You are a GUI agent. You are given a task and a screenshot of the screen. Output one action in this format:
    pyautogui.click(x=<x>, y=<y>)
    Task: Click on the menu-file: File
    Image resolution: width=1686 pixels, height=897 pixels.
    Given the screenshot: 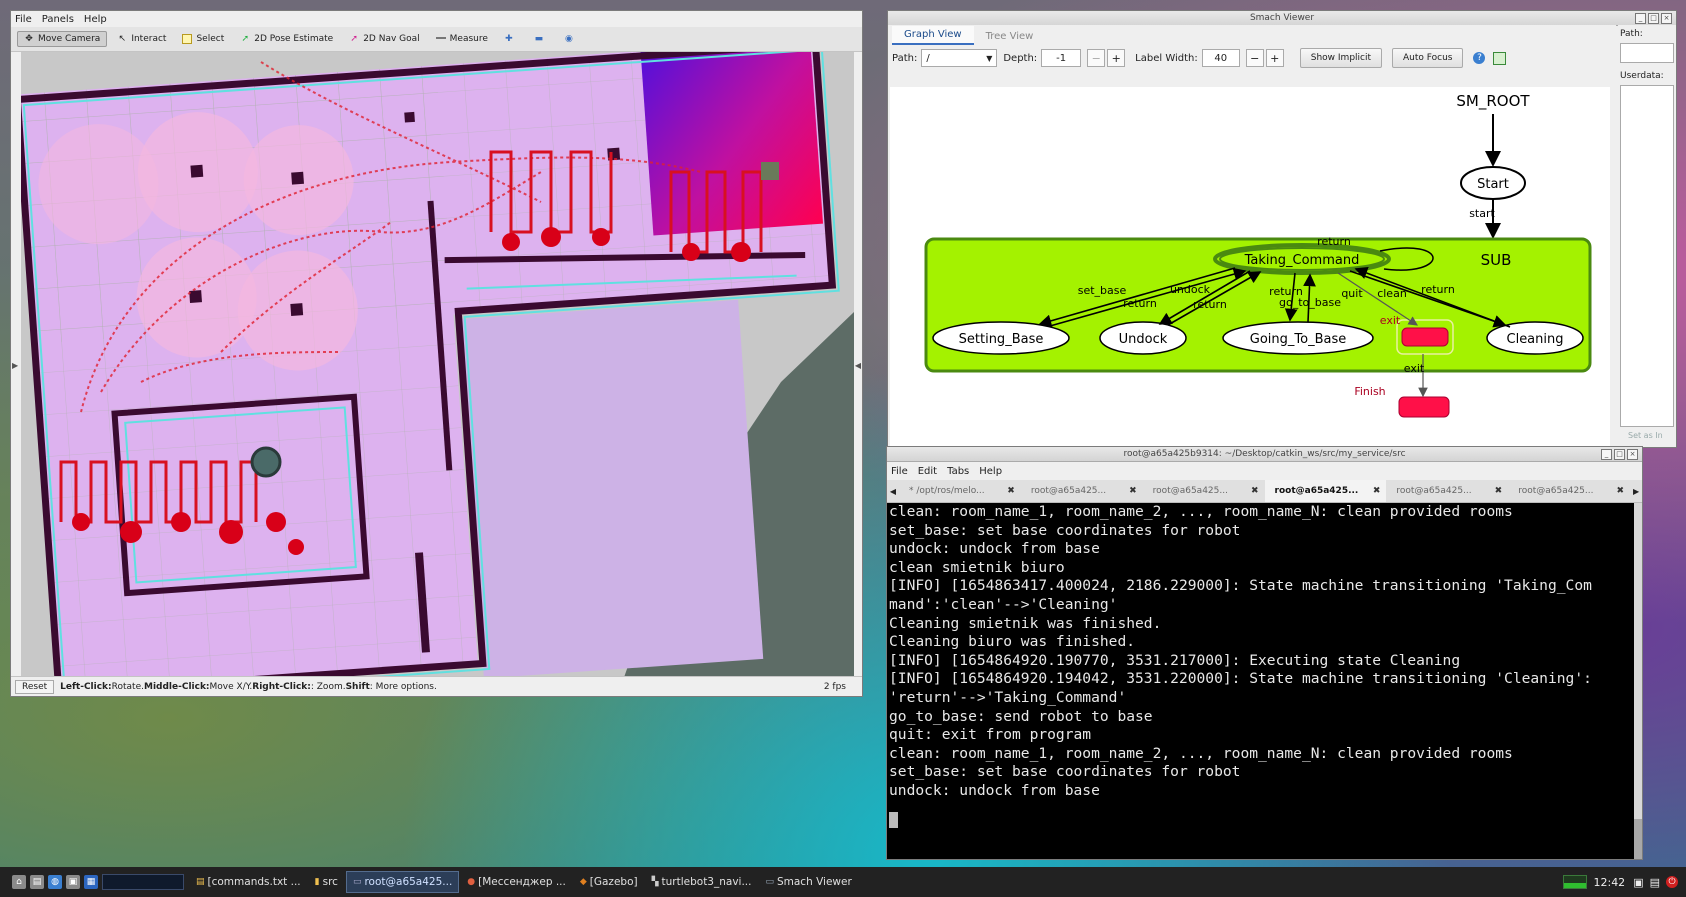 What is the action you would take?
    pyautogui.click(x=23, y=19)
    